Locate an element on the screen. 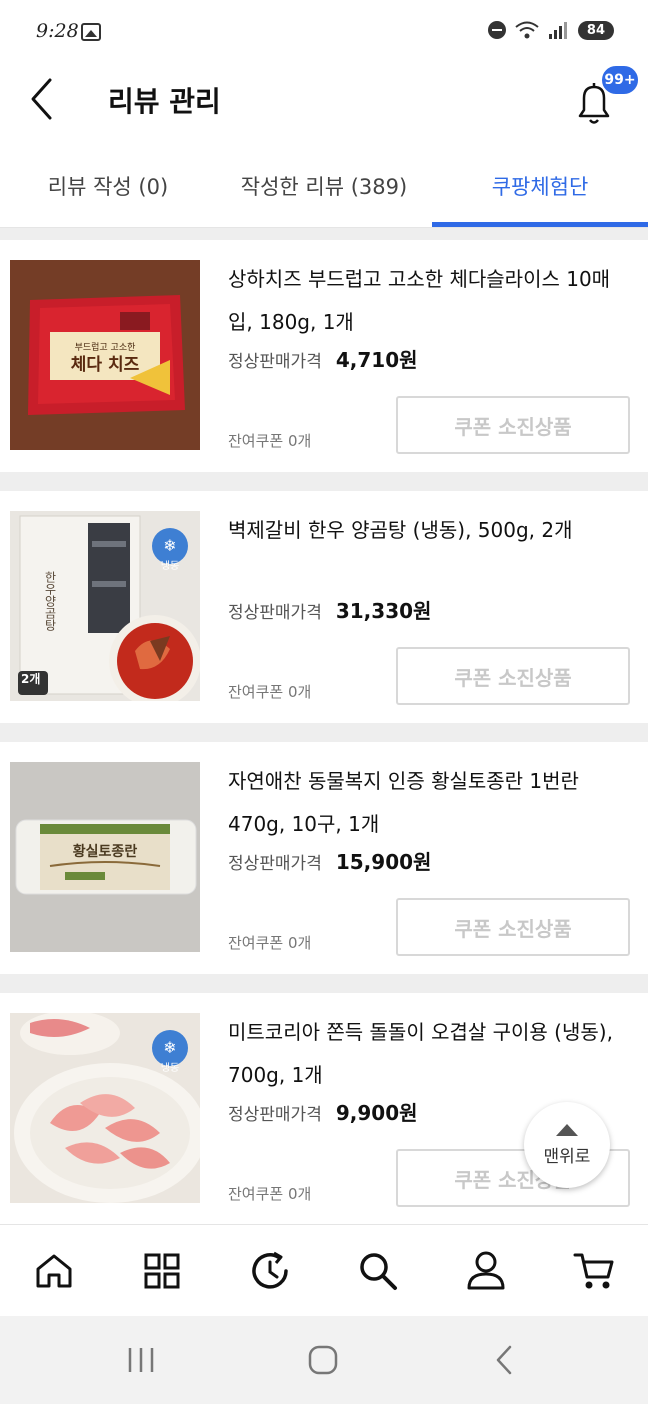 This screenshot has width=648, height=1404. battery-indicator: 84 is located at coordinates (595, 30).